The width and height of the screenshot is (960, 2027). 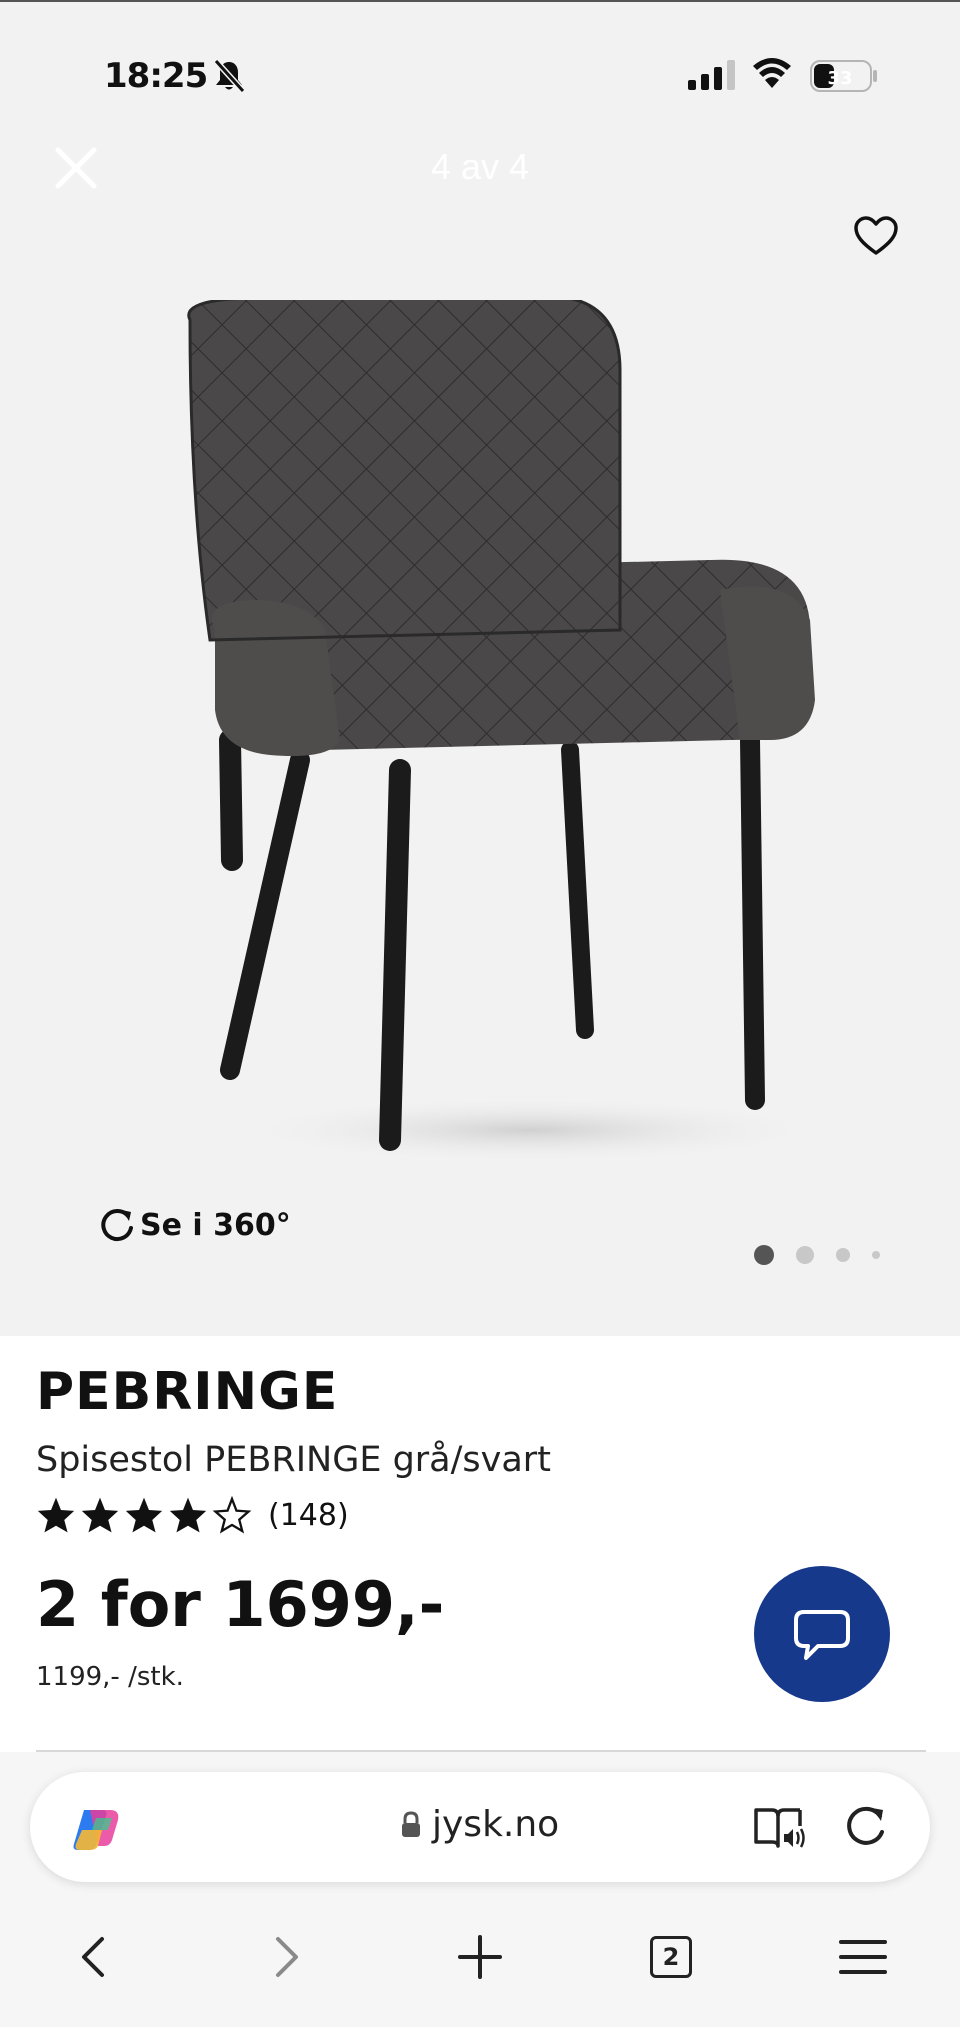 What do you see at coordinates (110, 1677) in the screenshot?
I see `unit-price: 1199,- /stk.` at bounding box center [110, 1677].